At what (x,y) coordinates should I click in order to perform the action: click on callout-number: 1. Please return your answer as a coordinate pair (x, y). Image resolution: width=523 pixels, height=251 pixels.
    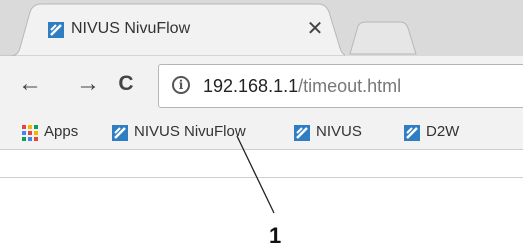
    Looking at the image, I should click on (275, 235).